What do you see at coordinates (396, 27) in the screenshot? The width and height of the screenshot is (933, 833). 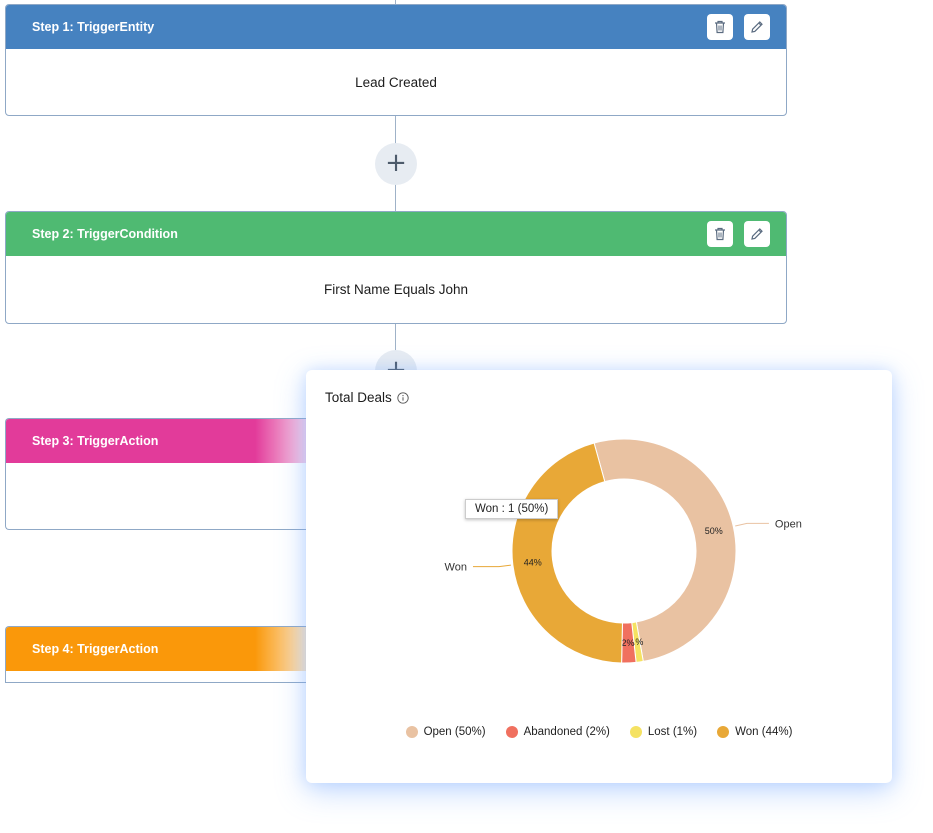 I see `step-header-1: Step 1: TriggerEntity` at bounding box center [396, 27].